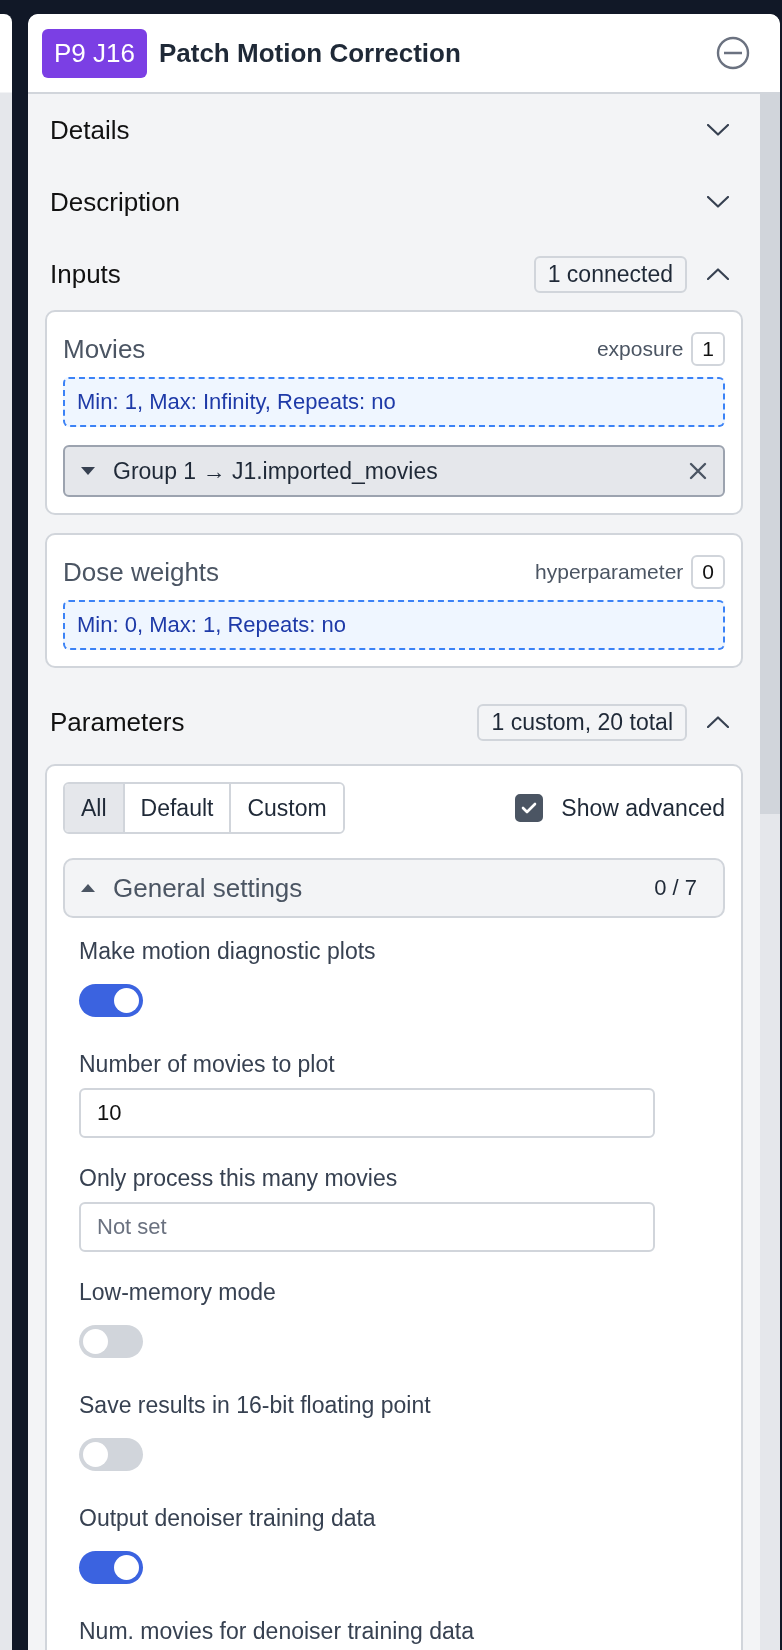 The image size is (782, 1650). I want to click on group-count: 0 / 7, so click(675, 888).